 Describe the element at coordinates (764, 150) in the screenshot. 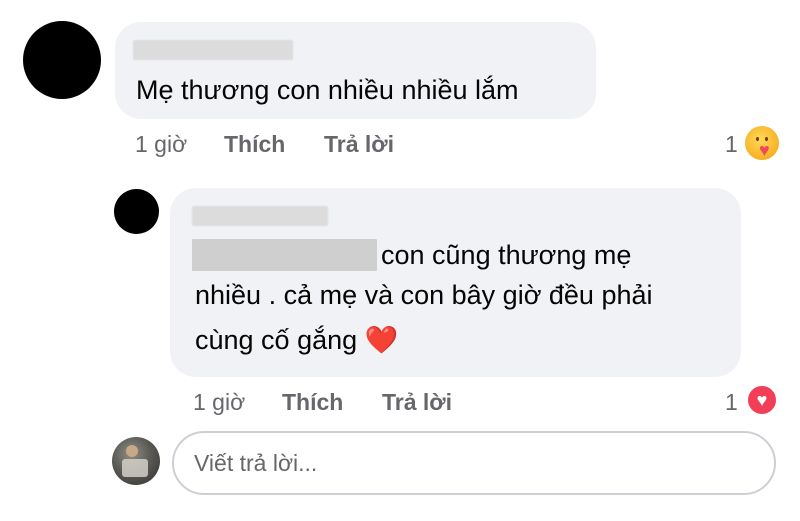

I see `care-heart-icon: ♥` at that location.